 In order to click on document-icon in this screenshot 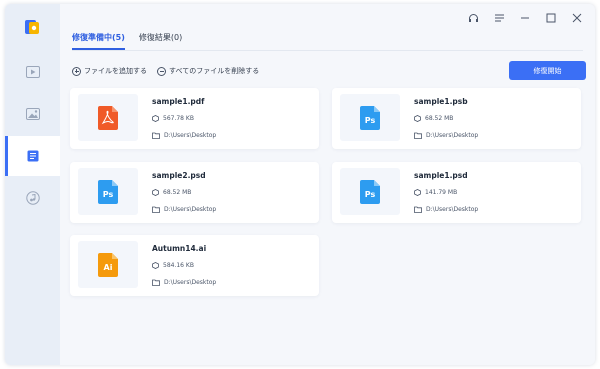, I will do `click(32, 156)`.